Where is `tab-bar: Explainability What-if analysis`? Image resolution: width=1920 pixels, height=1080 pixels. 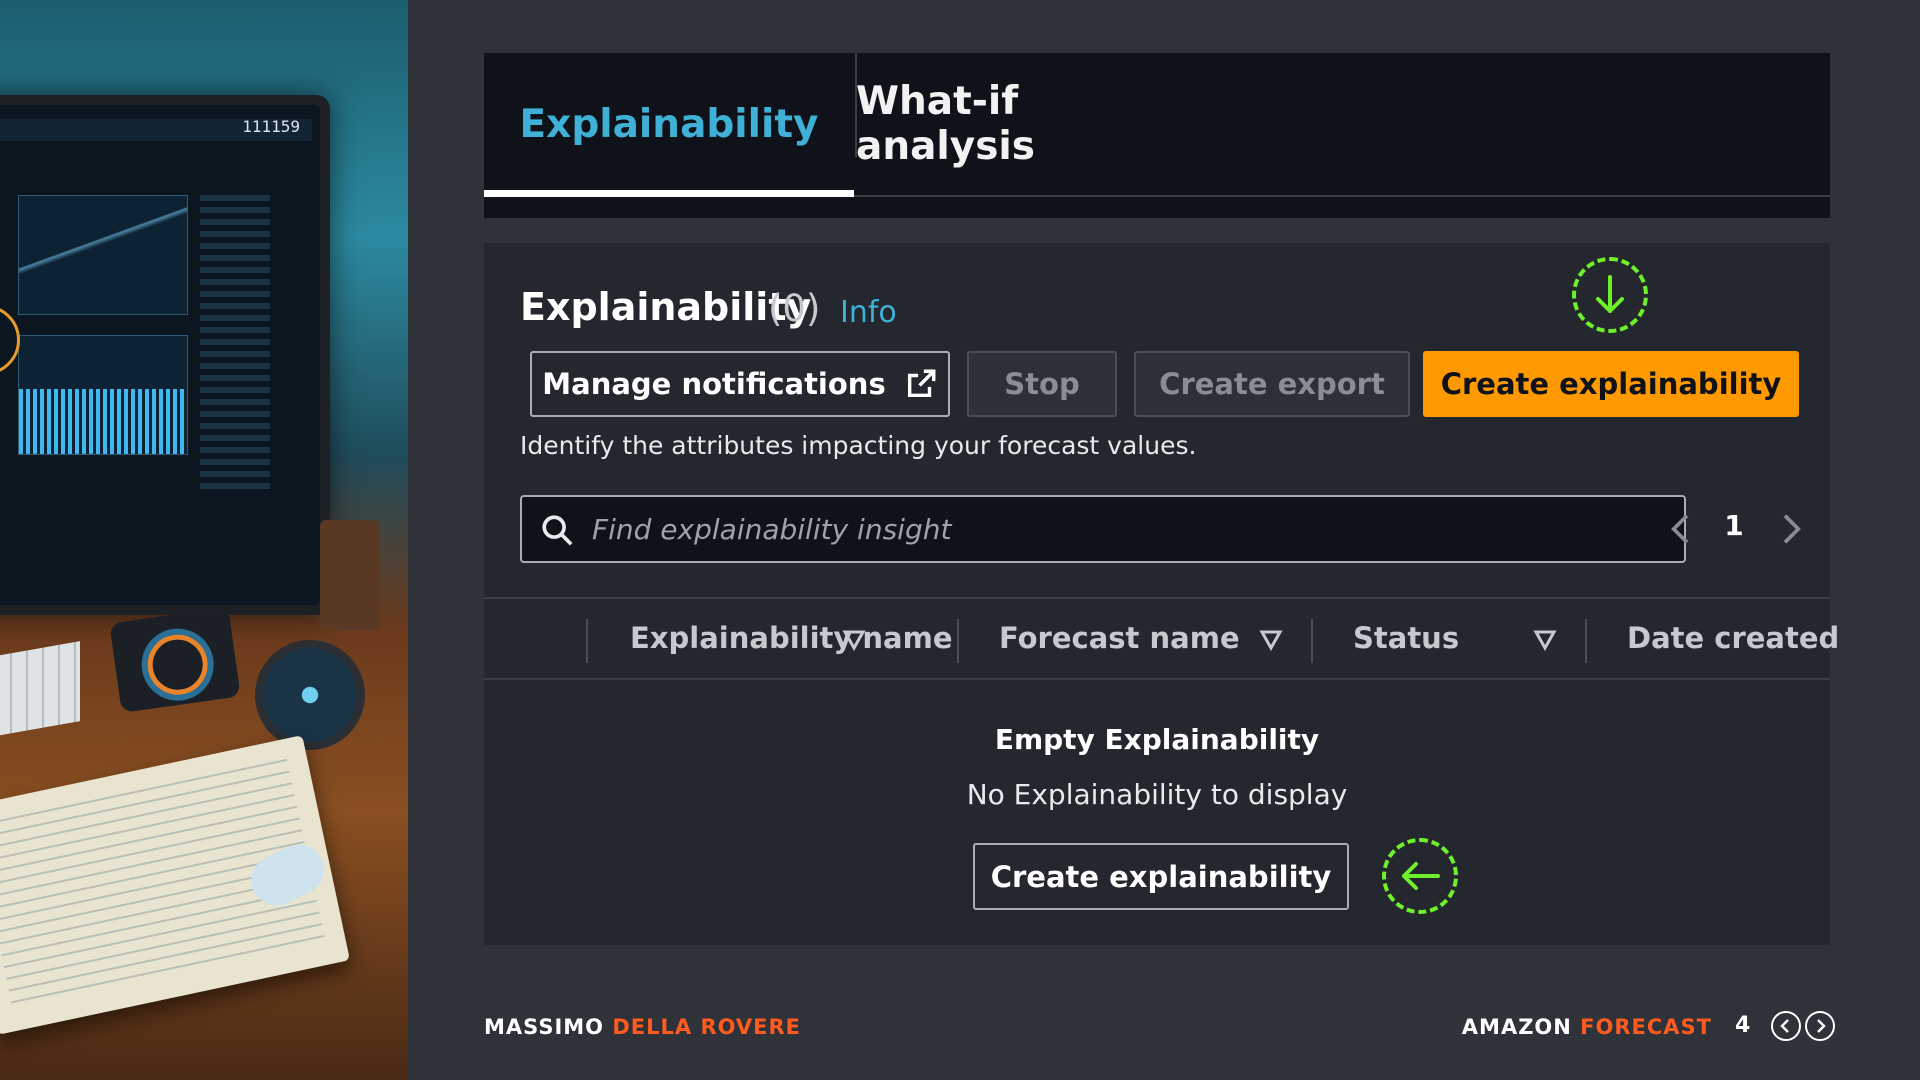 tab-bar: Explainability What-if analysis is located at coordinates (1157, 135).